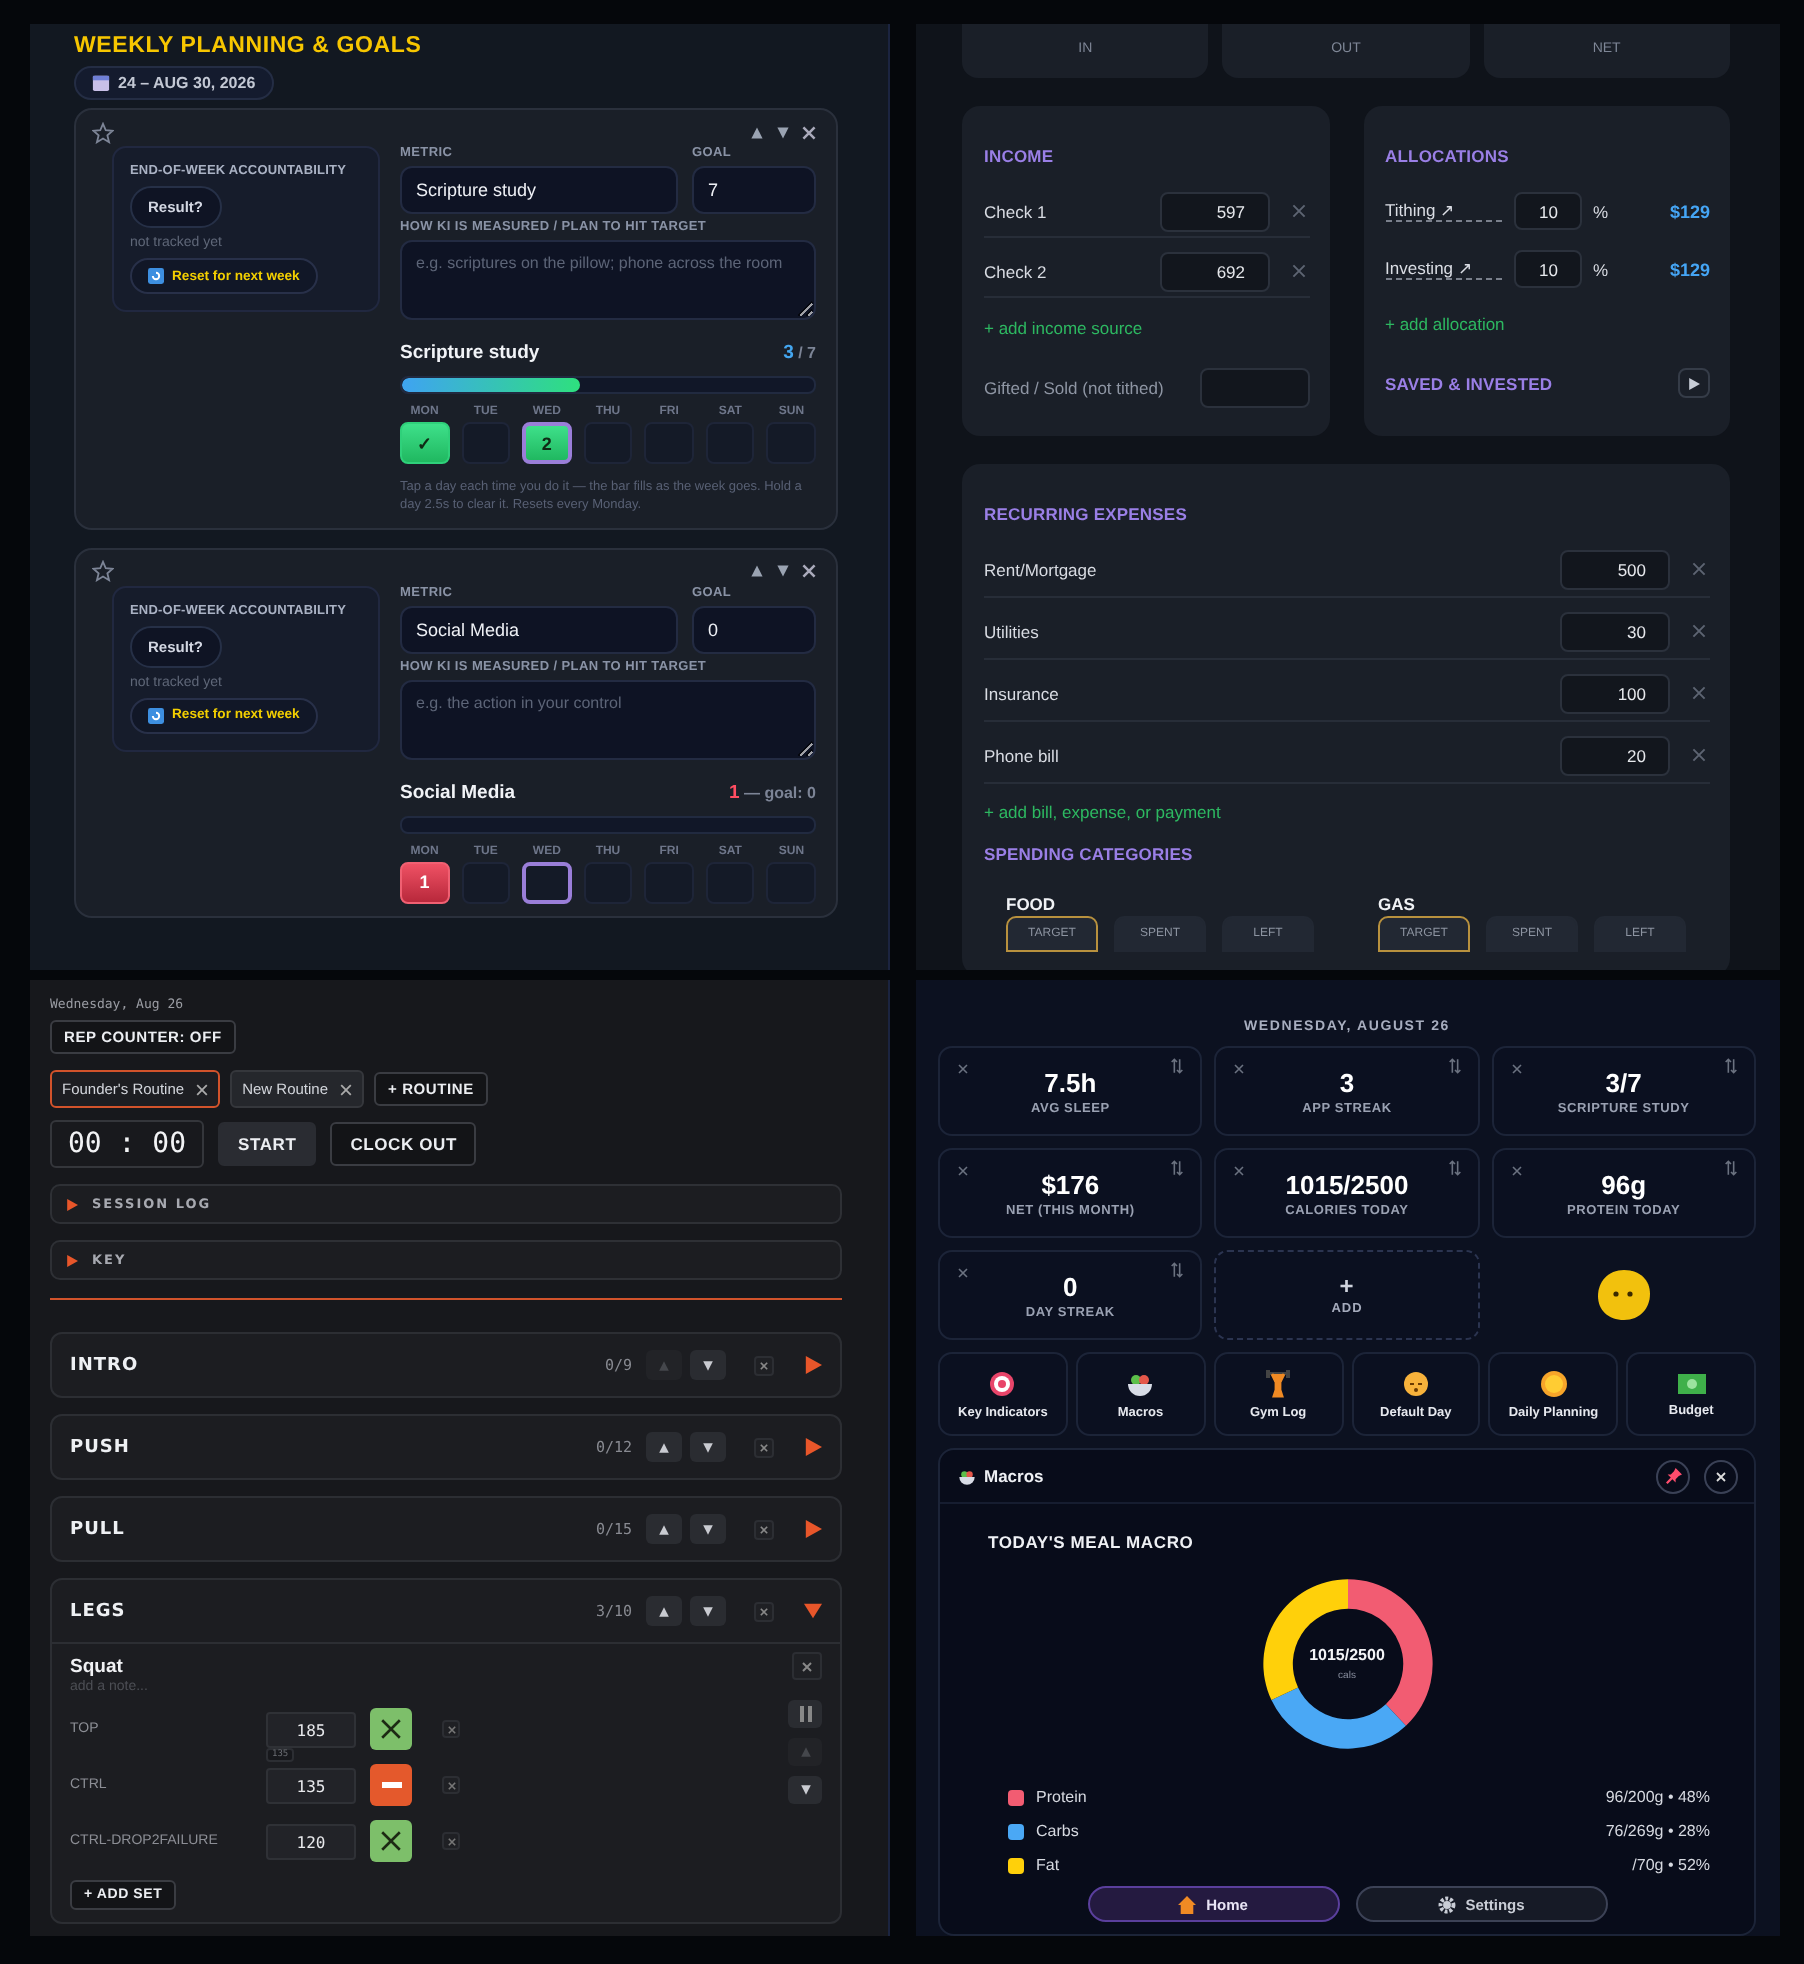 The image size is (1804, 1964). Describe the element at coordinates (1615, 631) in the screenshot. I see `amount-field: 30` at that location.